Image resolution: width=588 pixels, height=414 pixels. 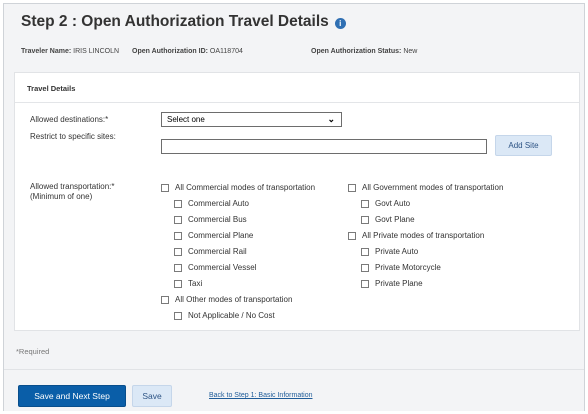 I want to click on checkbox-label: Commercial Auto, so click(x=218, y=203).